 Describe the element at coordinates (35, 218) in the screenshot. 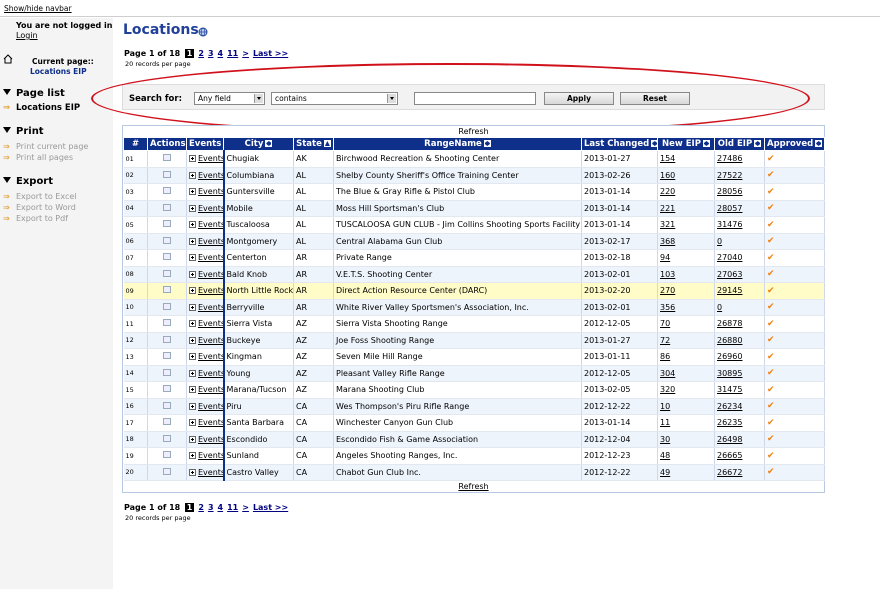

I see `sidebar-item-export-pdf: ⇒ Export to Pdf` at that location.